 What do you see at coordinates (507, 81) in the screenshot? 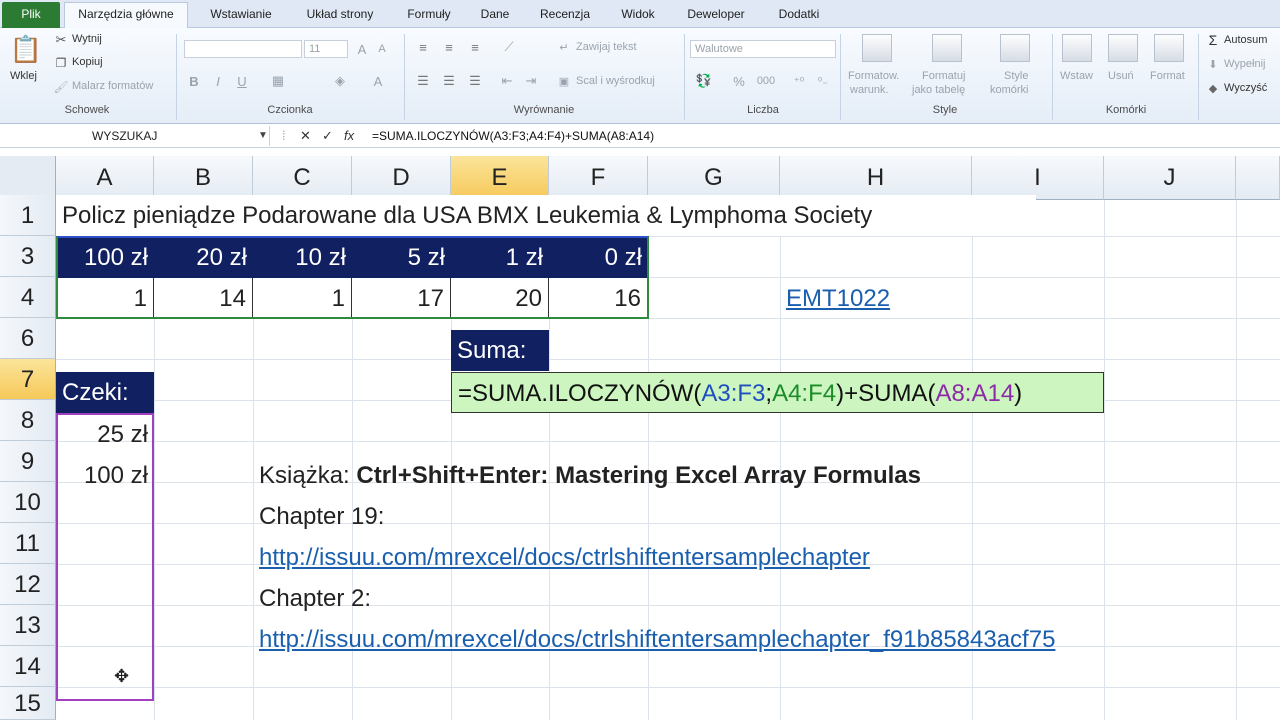
I see `decrease-indent-icon: ⇤` at bounding box center [507, 81].